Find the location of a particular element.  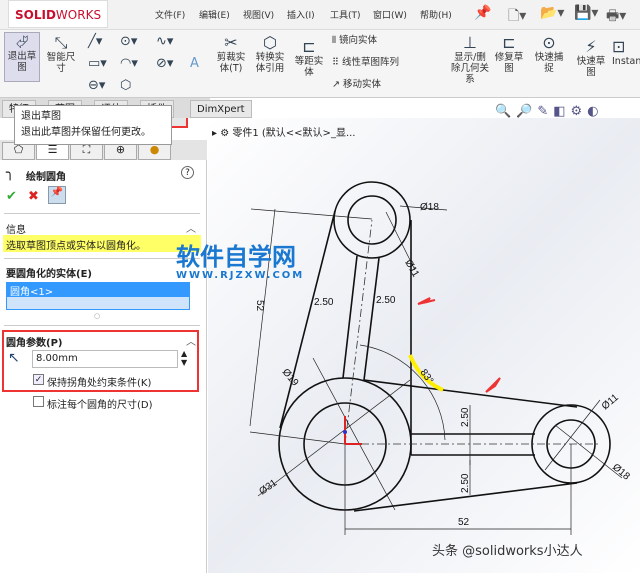

rod-right-edge is located at coordinates (371, 319).